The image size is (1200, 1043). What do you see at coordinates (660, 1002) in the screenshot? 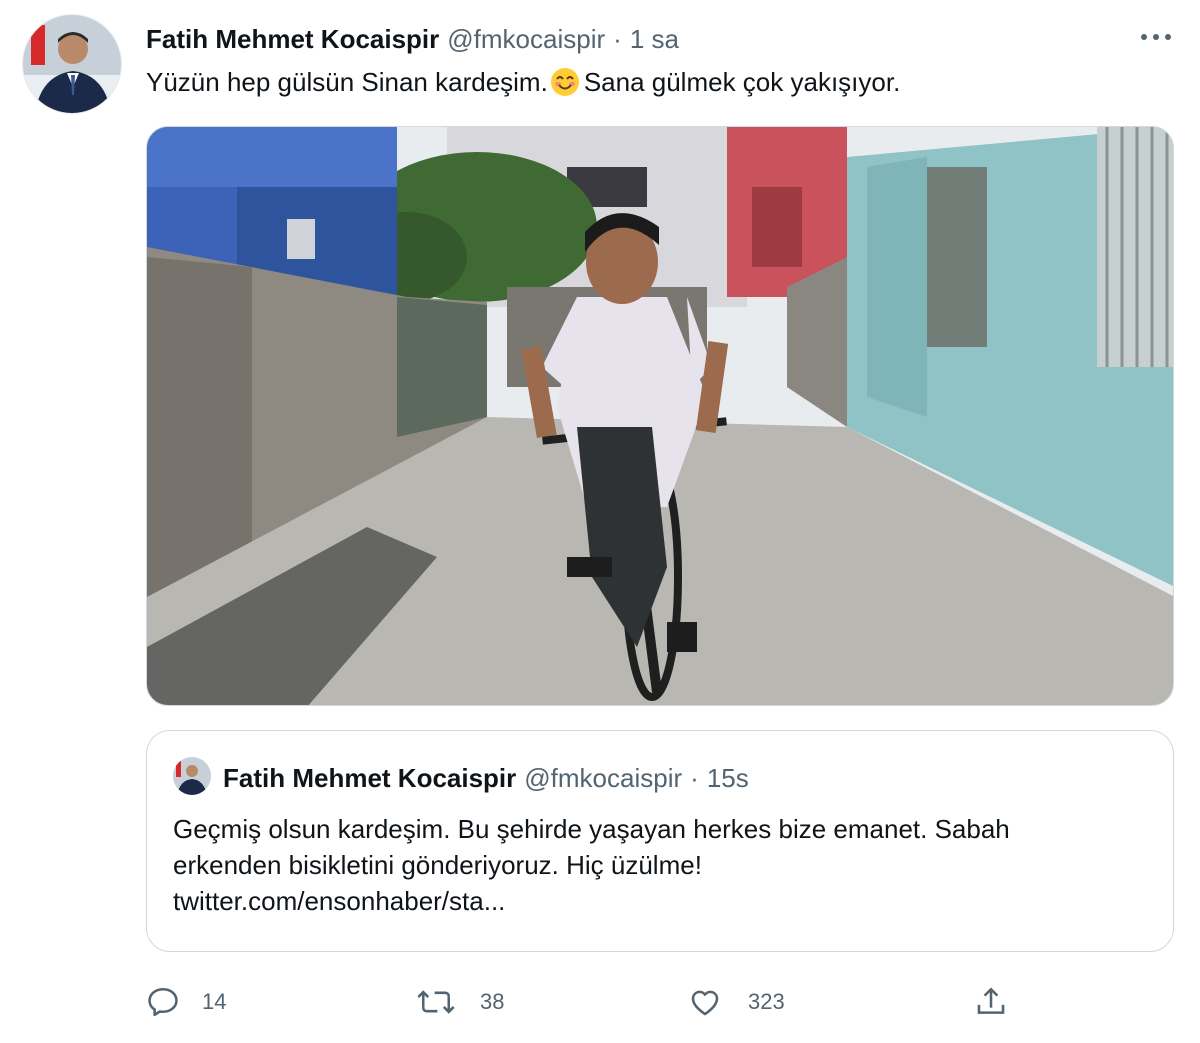
I see `tweet-action-bar: 14 38 323` at bounding box center [660, 1002].